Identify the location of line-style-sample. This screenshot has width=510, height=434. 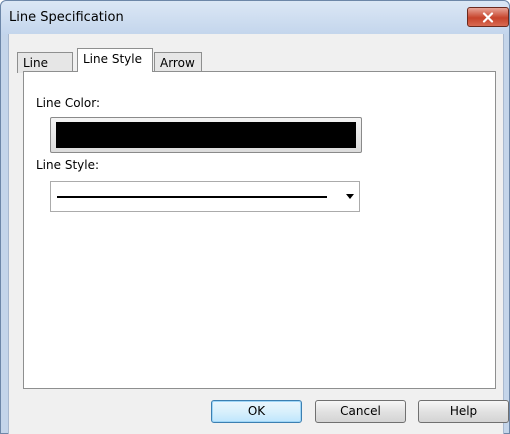
(192, 197).